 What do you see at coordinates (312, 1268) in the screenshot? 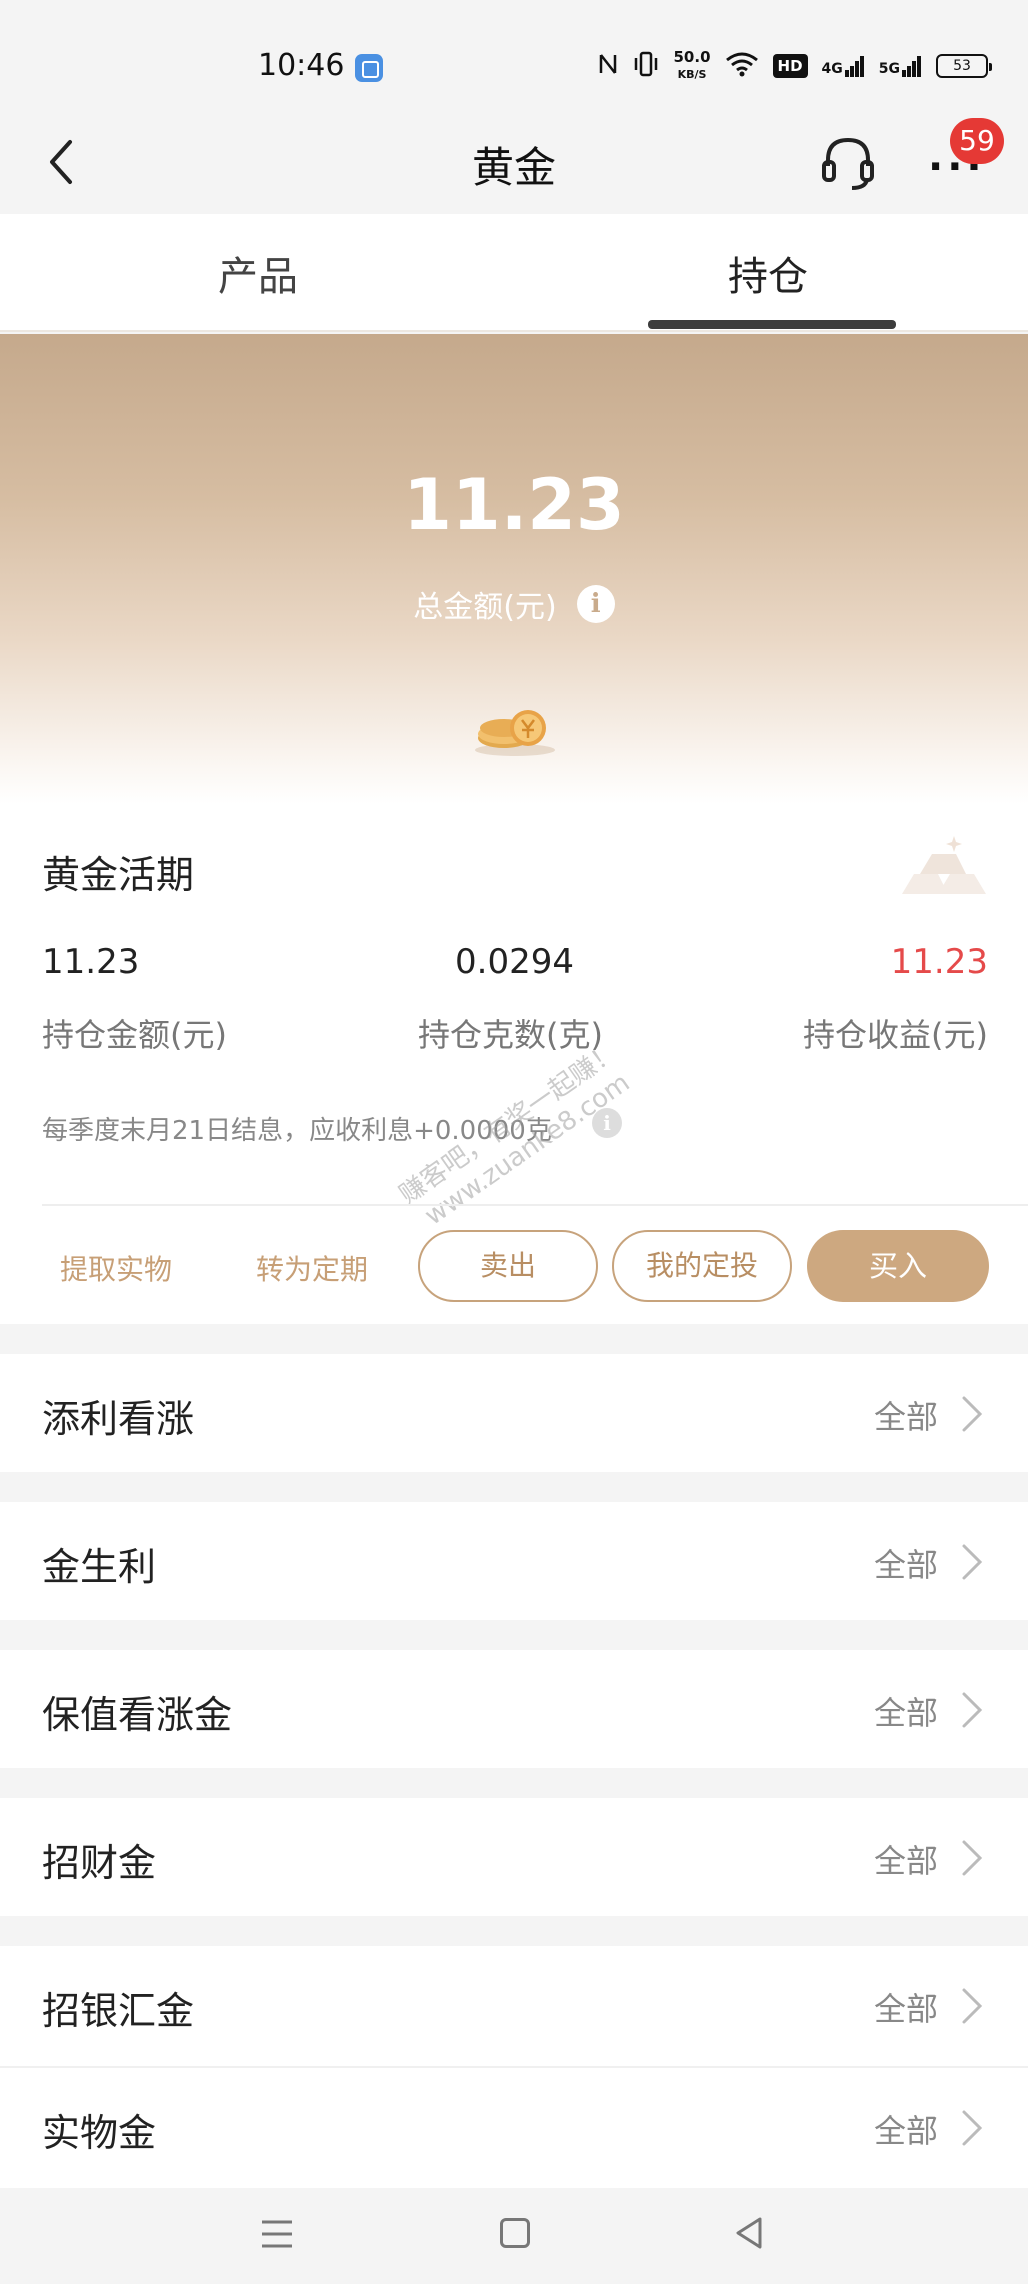
I see `convert-fixed-button: 转为定期` at bounding box center [312, 1268].